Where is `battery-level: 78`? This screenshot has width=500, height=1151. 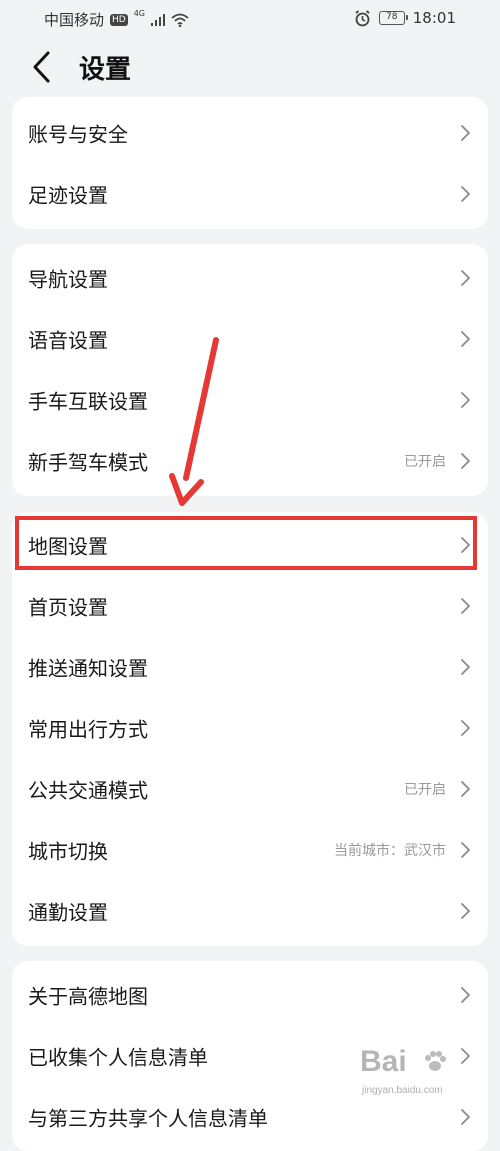 battery-level: 78 is located at coordinates (392, 17).